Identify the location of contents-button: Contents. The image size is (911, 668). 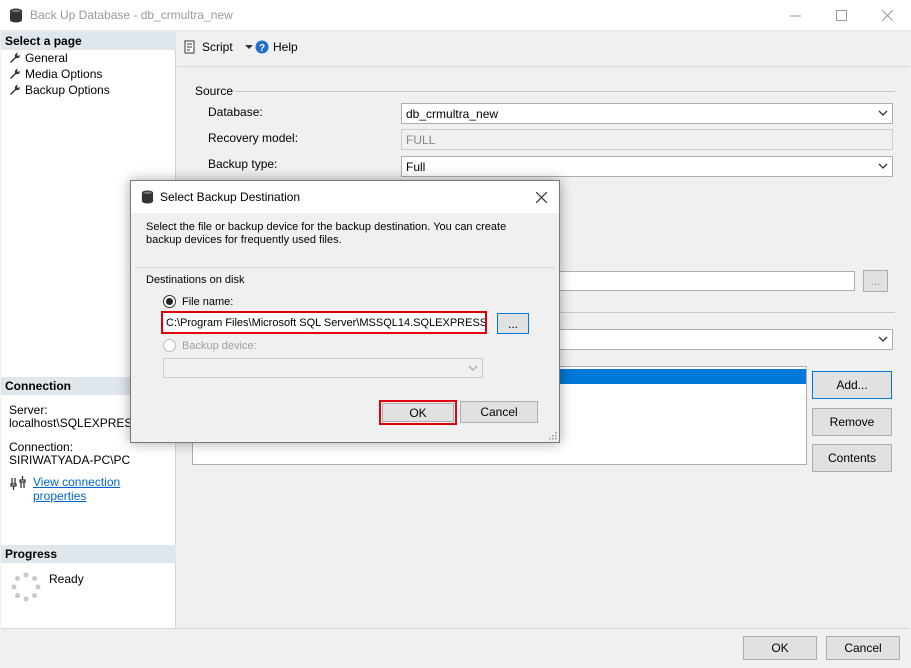
(852, 458).